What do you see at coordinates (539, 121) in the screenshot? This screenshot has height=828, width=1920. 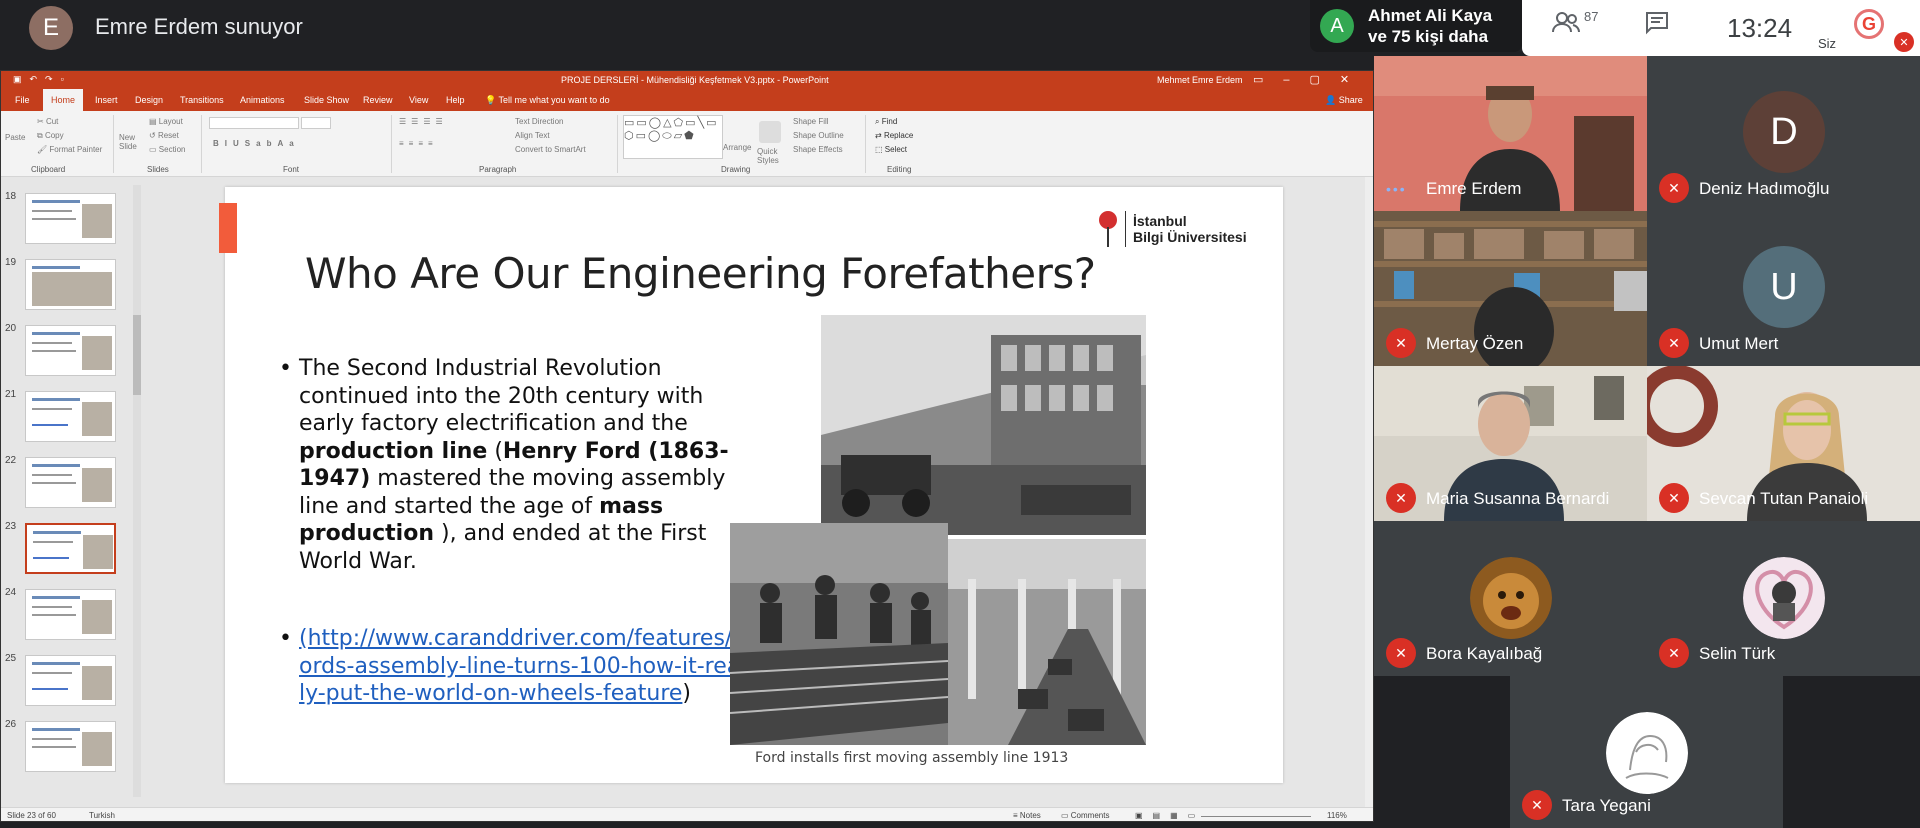 I see `text-direction-button: Text Direction` at bounding box center [539, 121].